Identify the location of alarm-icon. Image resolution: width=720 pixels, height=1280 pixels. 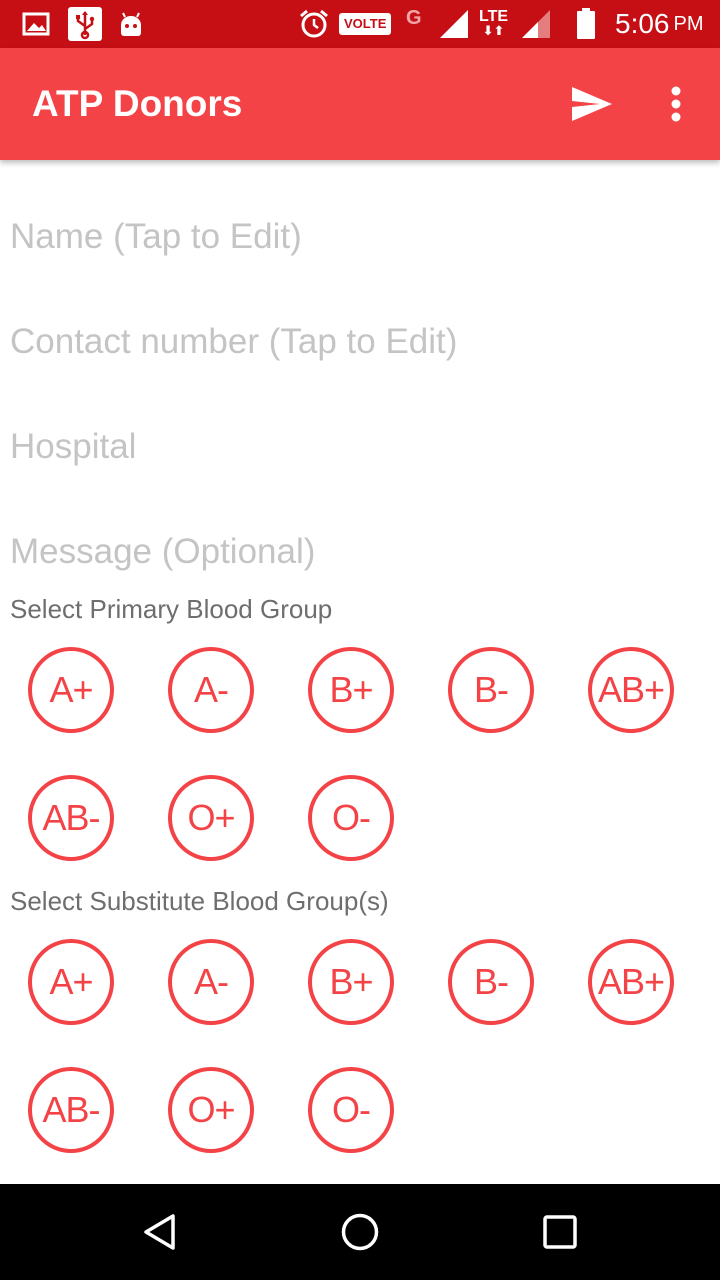
(314, 24).